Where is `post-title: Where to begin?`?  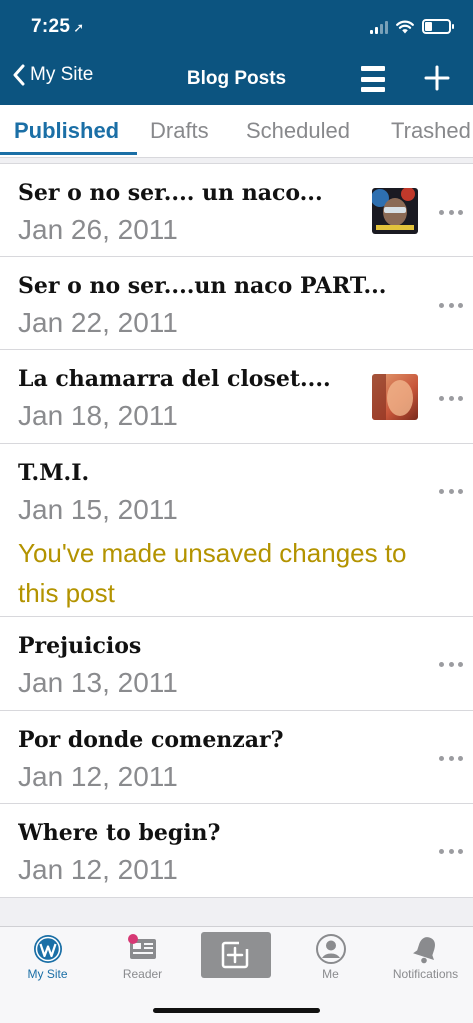
post-title: Where to begin? is located at coordinates (119, 833).